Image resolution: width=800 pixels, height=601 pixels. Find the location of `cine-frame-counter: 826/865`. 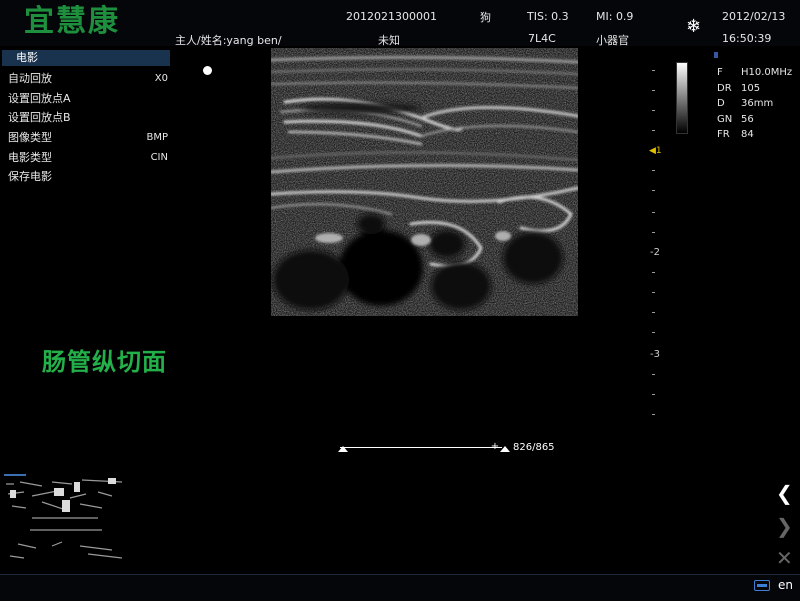

cine-frame-counter: 826/865 is located at coordinates (534, 447).